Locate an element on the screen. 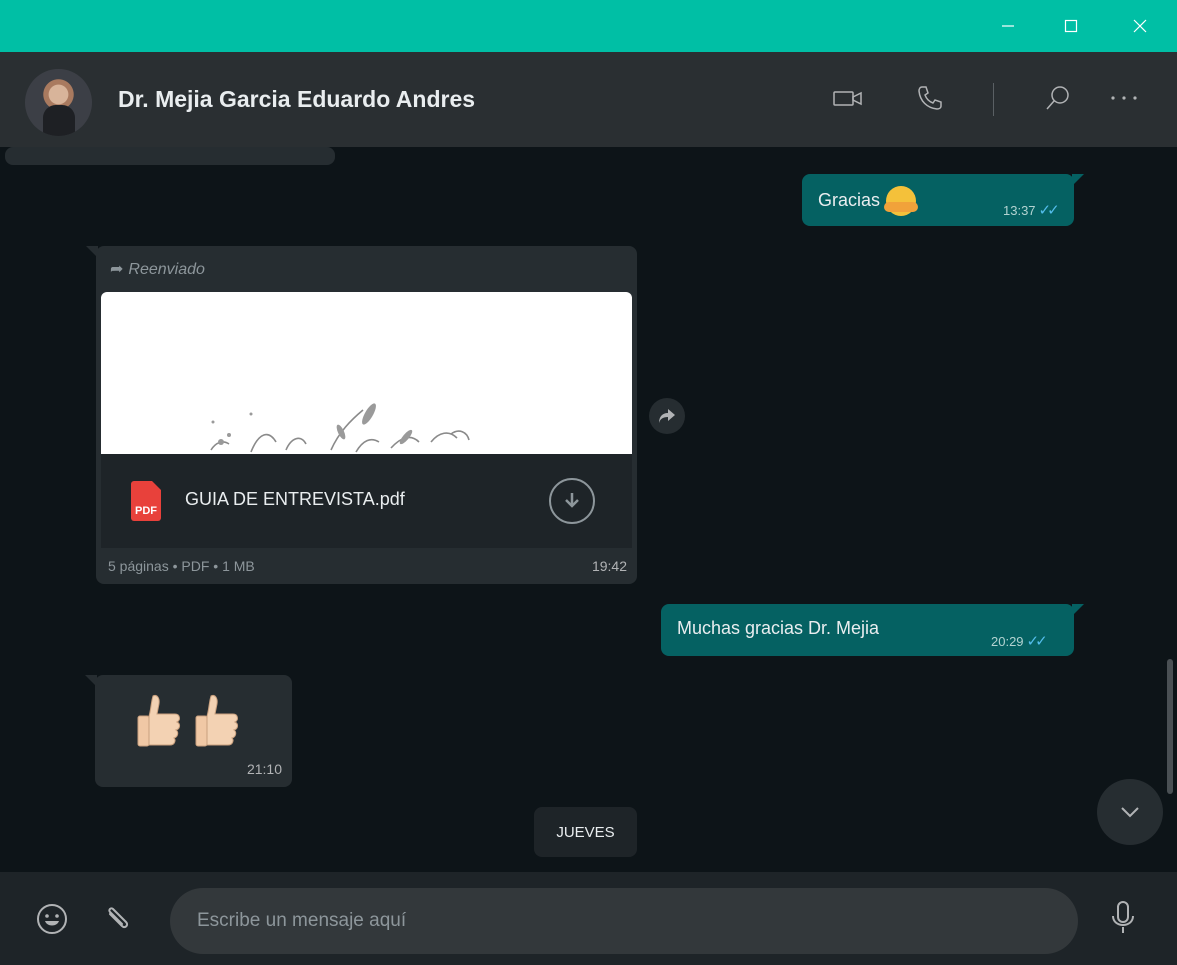 This screenshot has width=1177, height=965. message-input is located at coordinates (624, 921).